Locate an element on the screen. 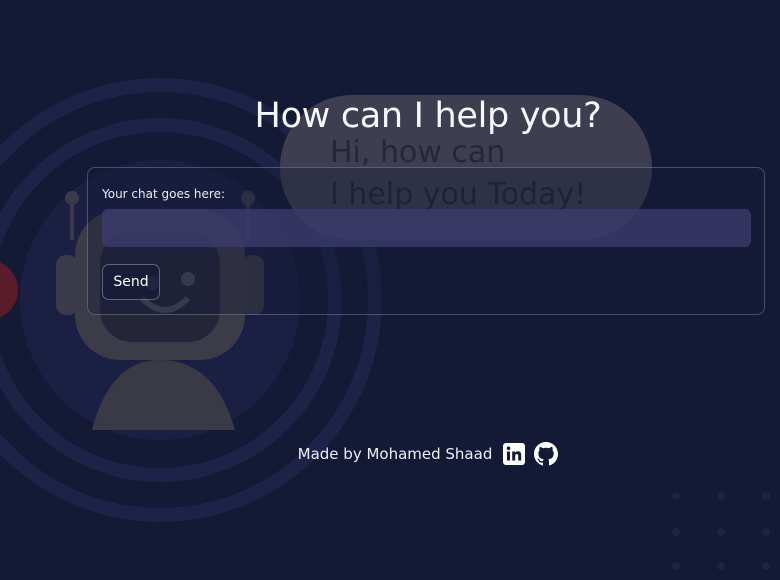 This screenshot has width=780, height=580. github-icon is located at coordinates (546, 454).